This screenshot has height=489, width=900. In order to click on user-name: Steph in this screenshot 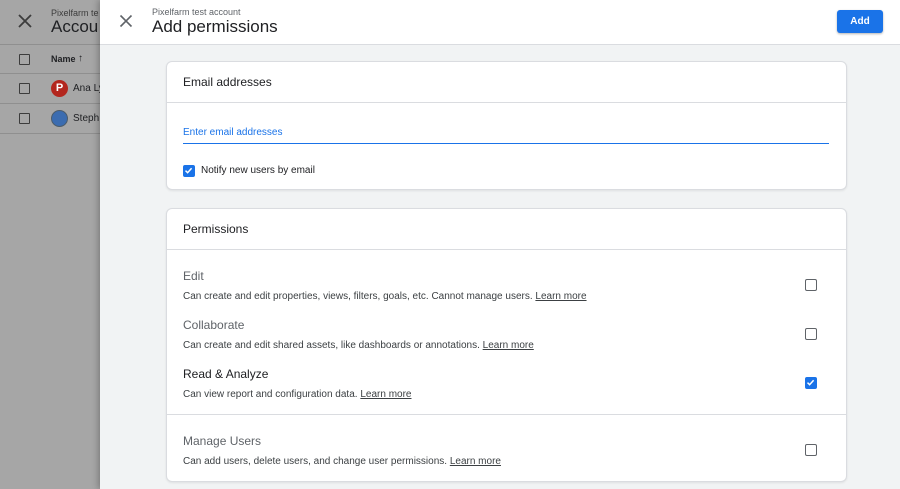, I will do `click(86, 118)`.